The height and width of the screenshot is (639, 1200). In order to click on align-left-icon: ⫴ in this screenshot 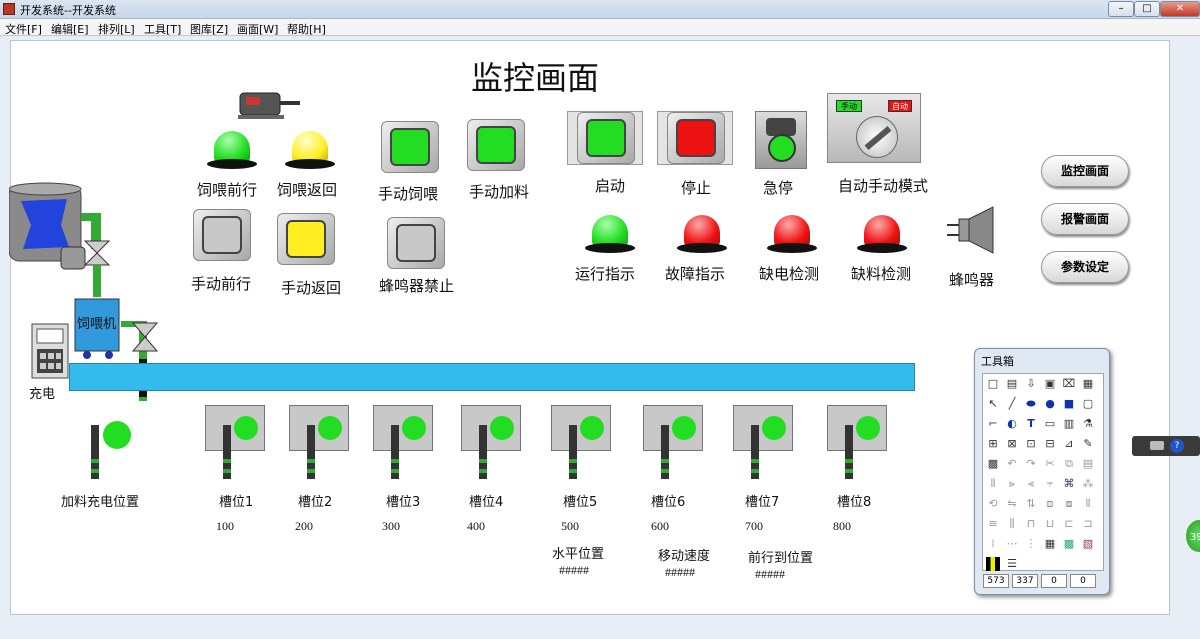, I will do `click(993, 484)`.